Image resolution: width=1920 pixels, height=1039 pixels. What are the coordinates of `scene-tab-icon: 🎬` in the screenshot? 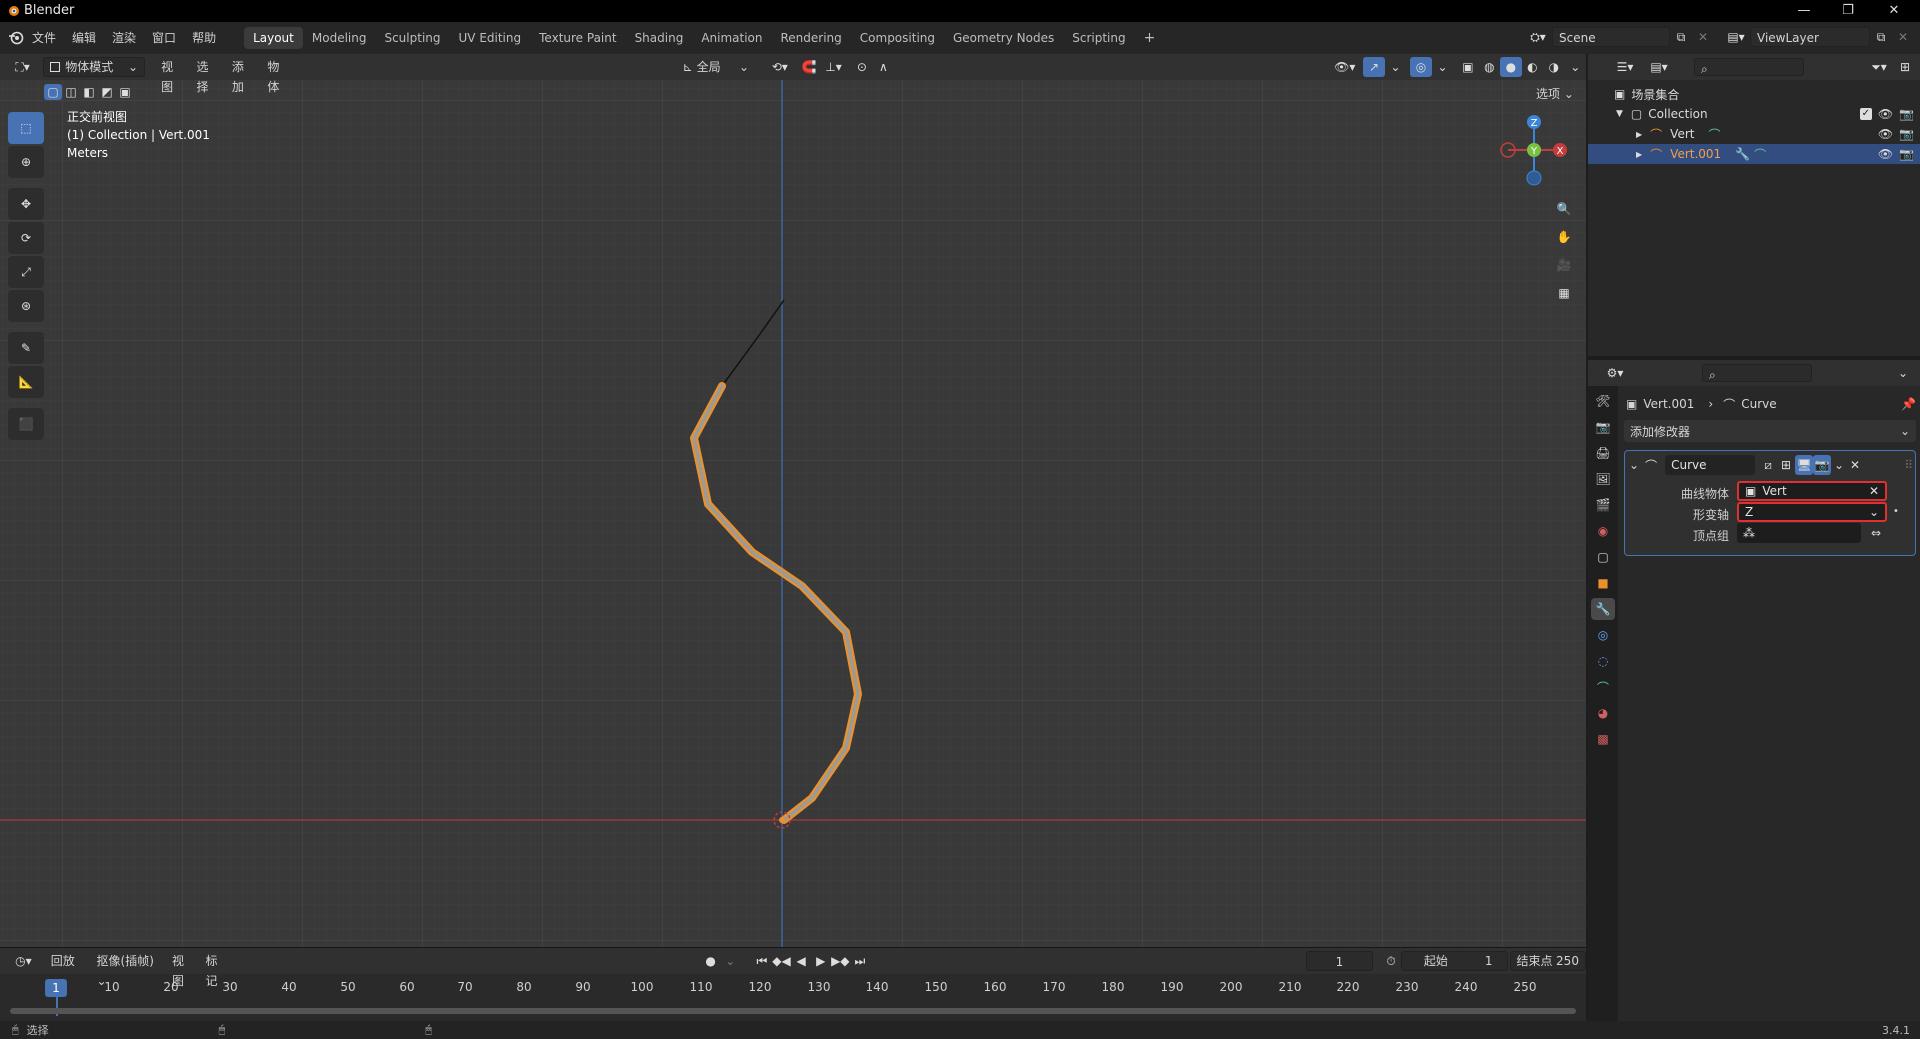 It's located at (1603, 505).